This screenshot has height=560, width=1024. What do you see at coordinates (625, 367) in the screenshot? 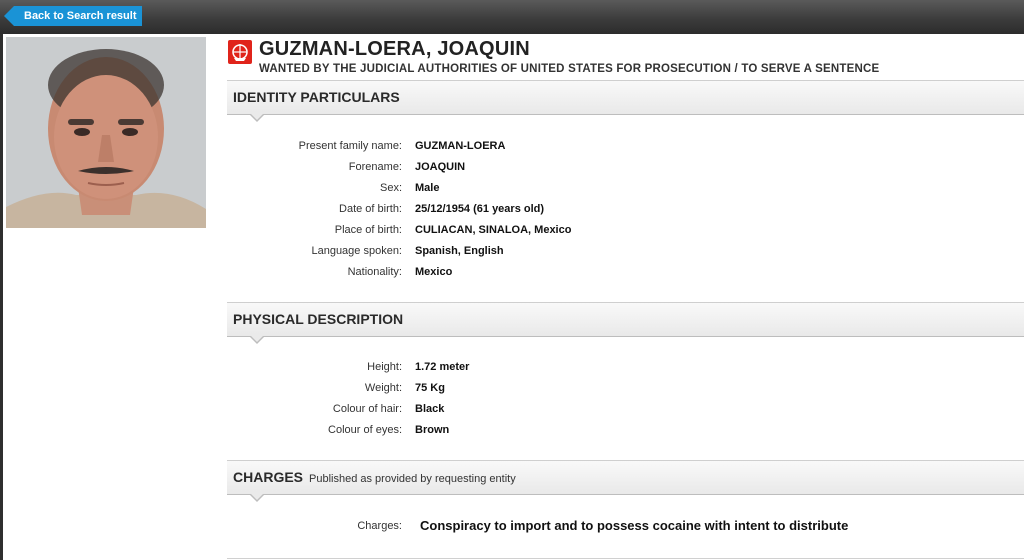
I see `physical-row-height: Height: 1.72 meter` at bounding box center [625, 367].